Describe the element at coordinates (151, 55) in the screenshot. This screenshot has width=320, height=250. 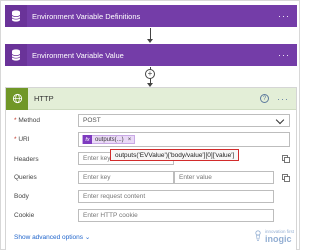
I see `action-card-env-variable-value: Environment Variable Value ···` at that location.